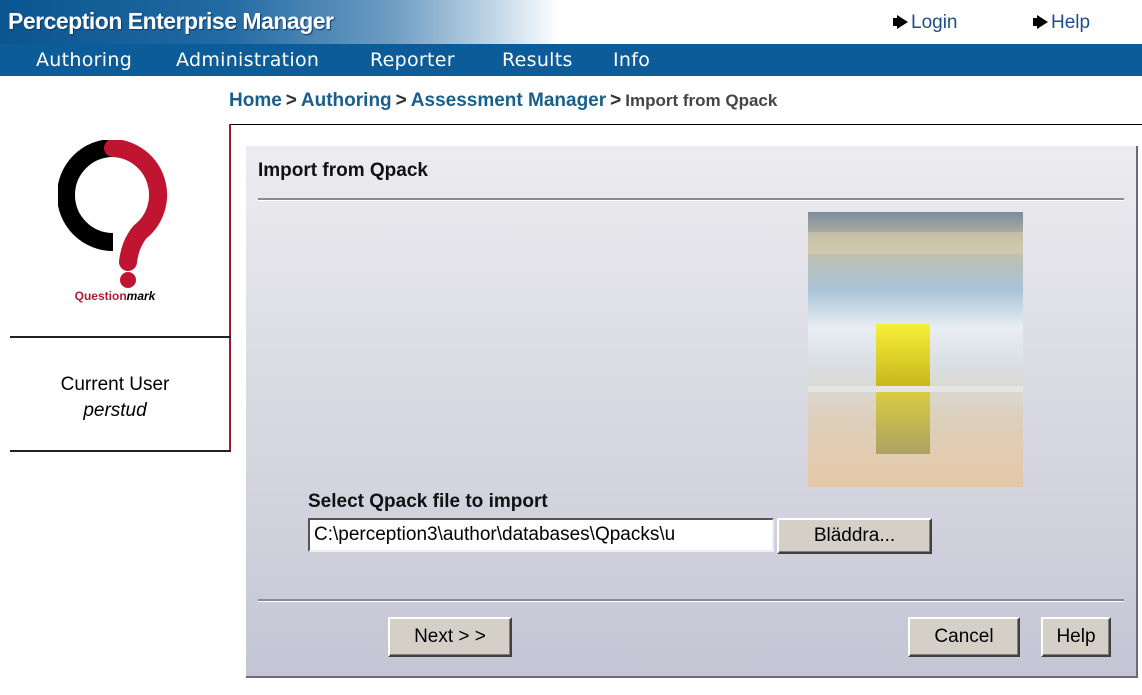  I want to click on select-file-label: Select Qpack file to import, so click(428, 501).